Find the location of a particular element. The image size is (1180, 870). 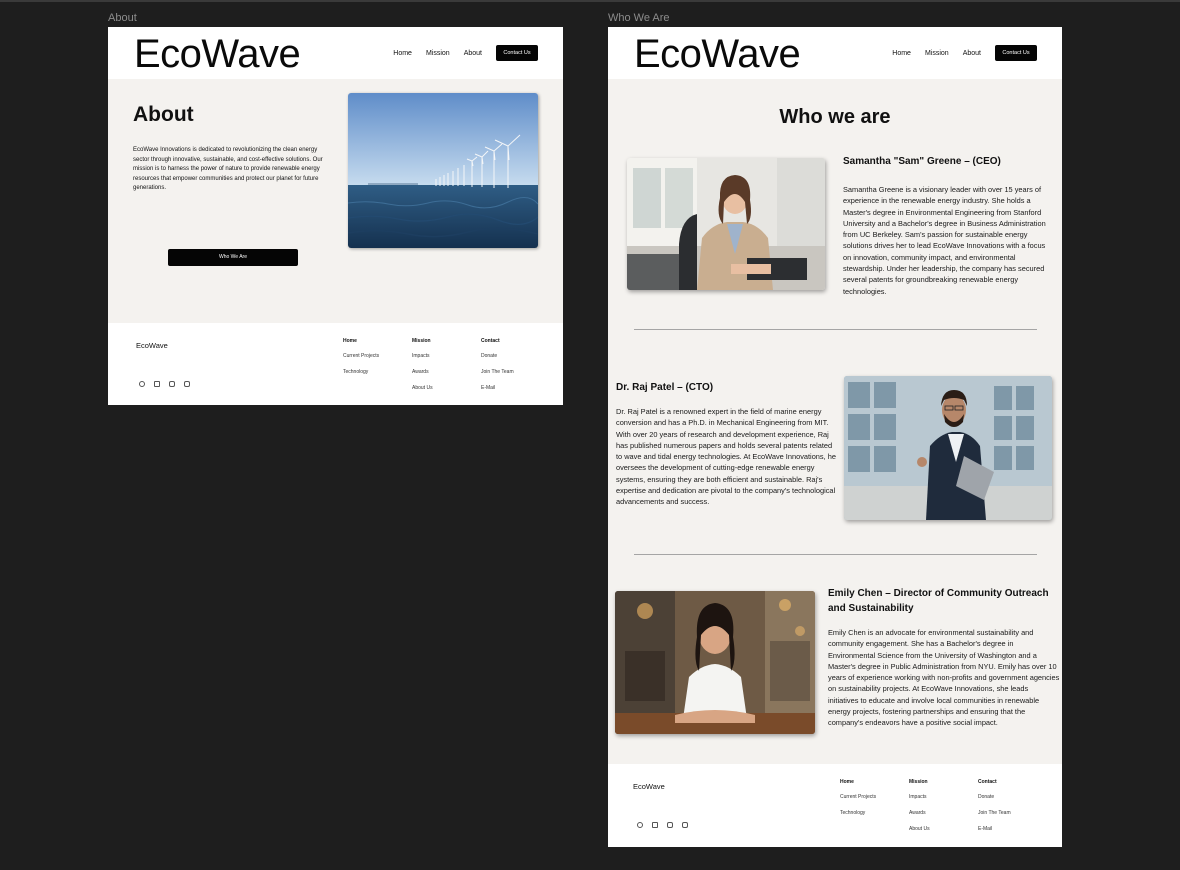

person-name: Samantha "Sam" Greene – (CEO) is located at coordinates (922, 161).